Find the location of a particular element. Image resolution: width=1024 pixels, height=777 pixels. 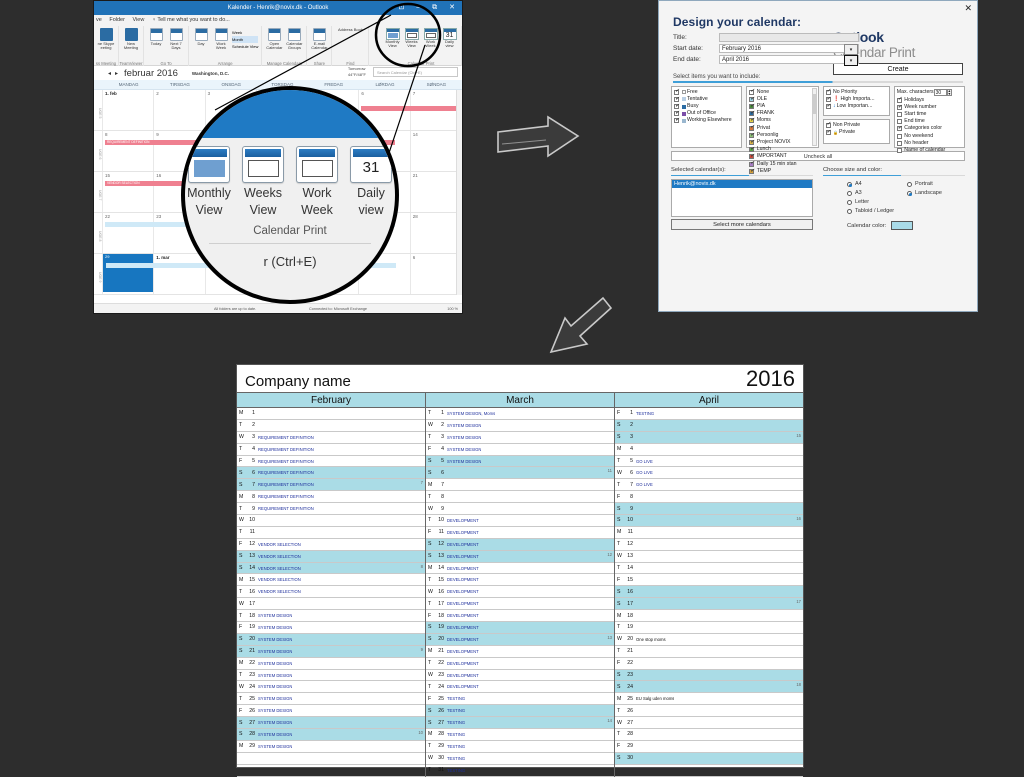

calendar-day-cell: 7 is located at coordinates (411, 110).